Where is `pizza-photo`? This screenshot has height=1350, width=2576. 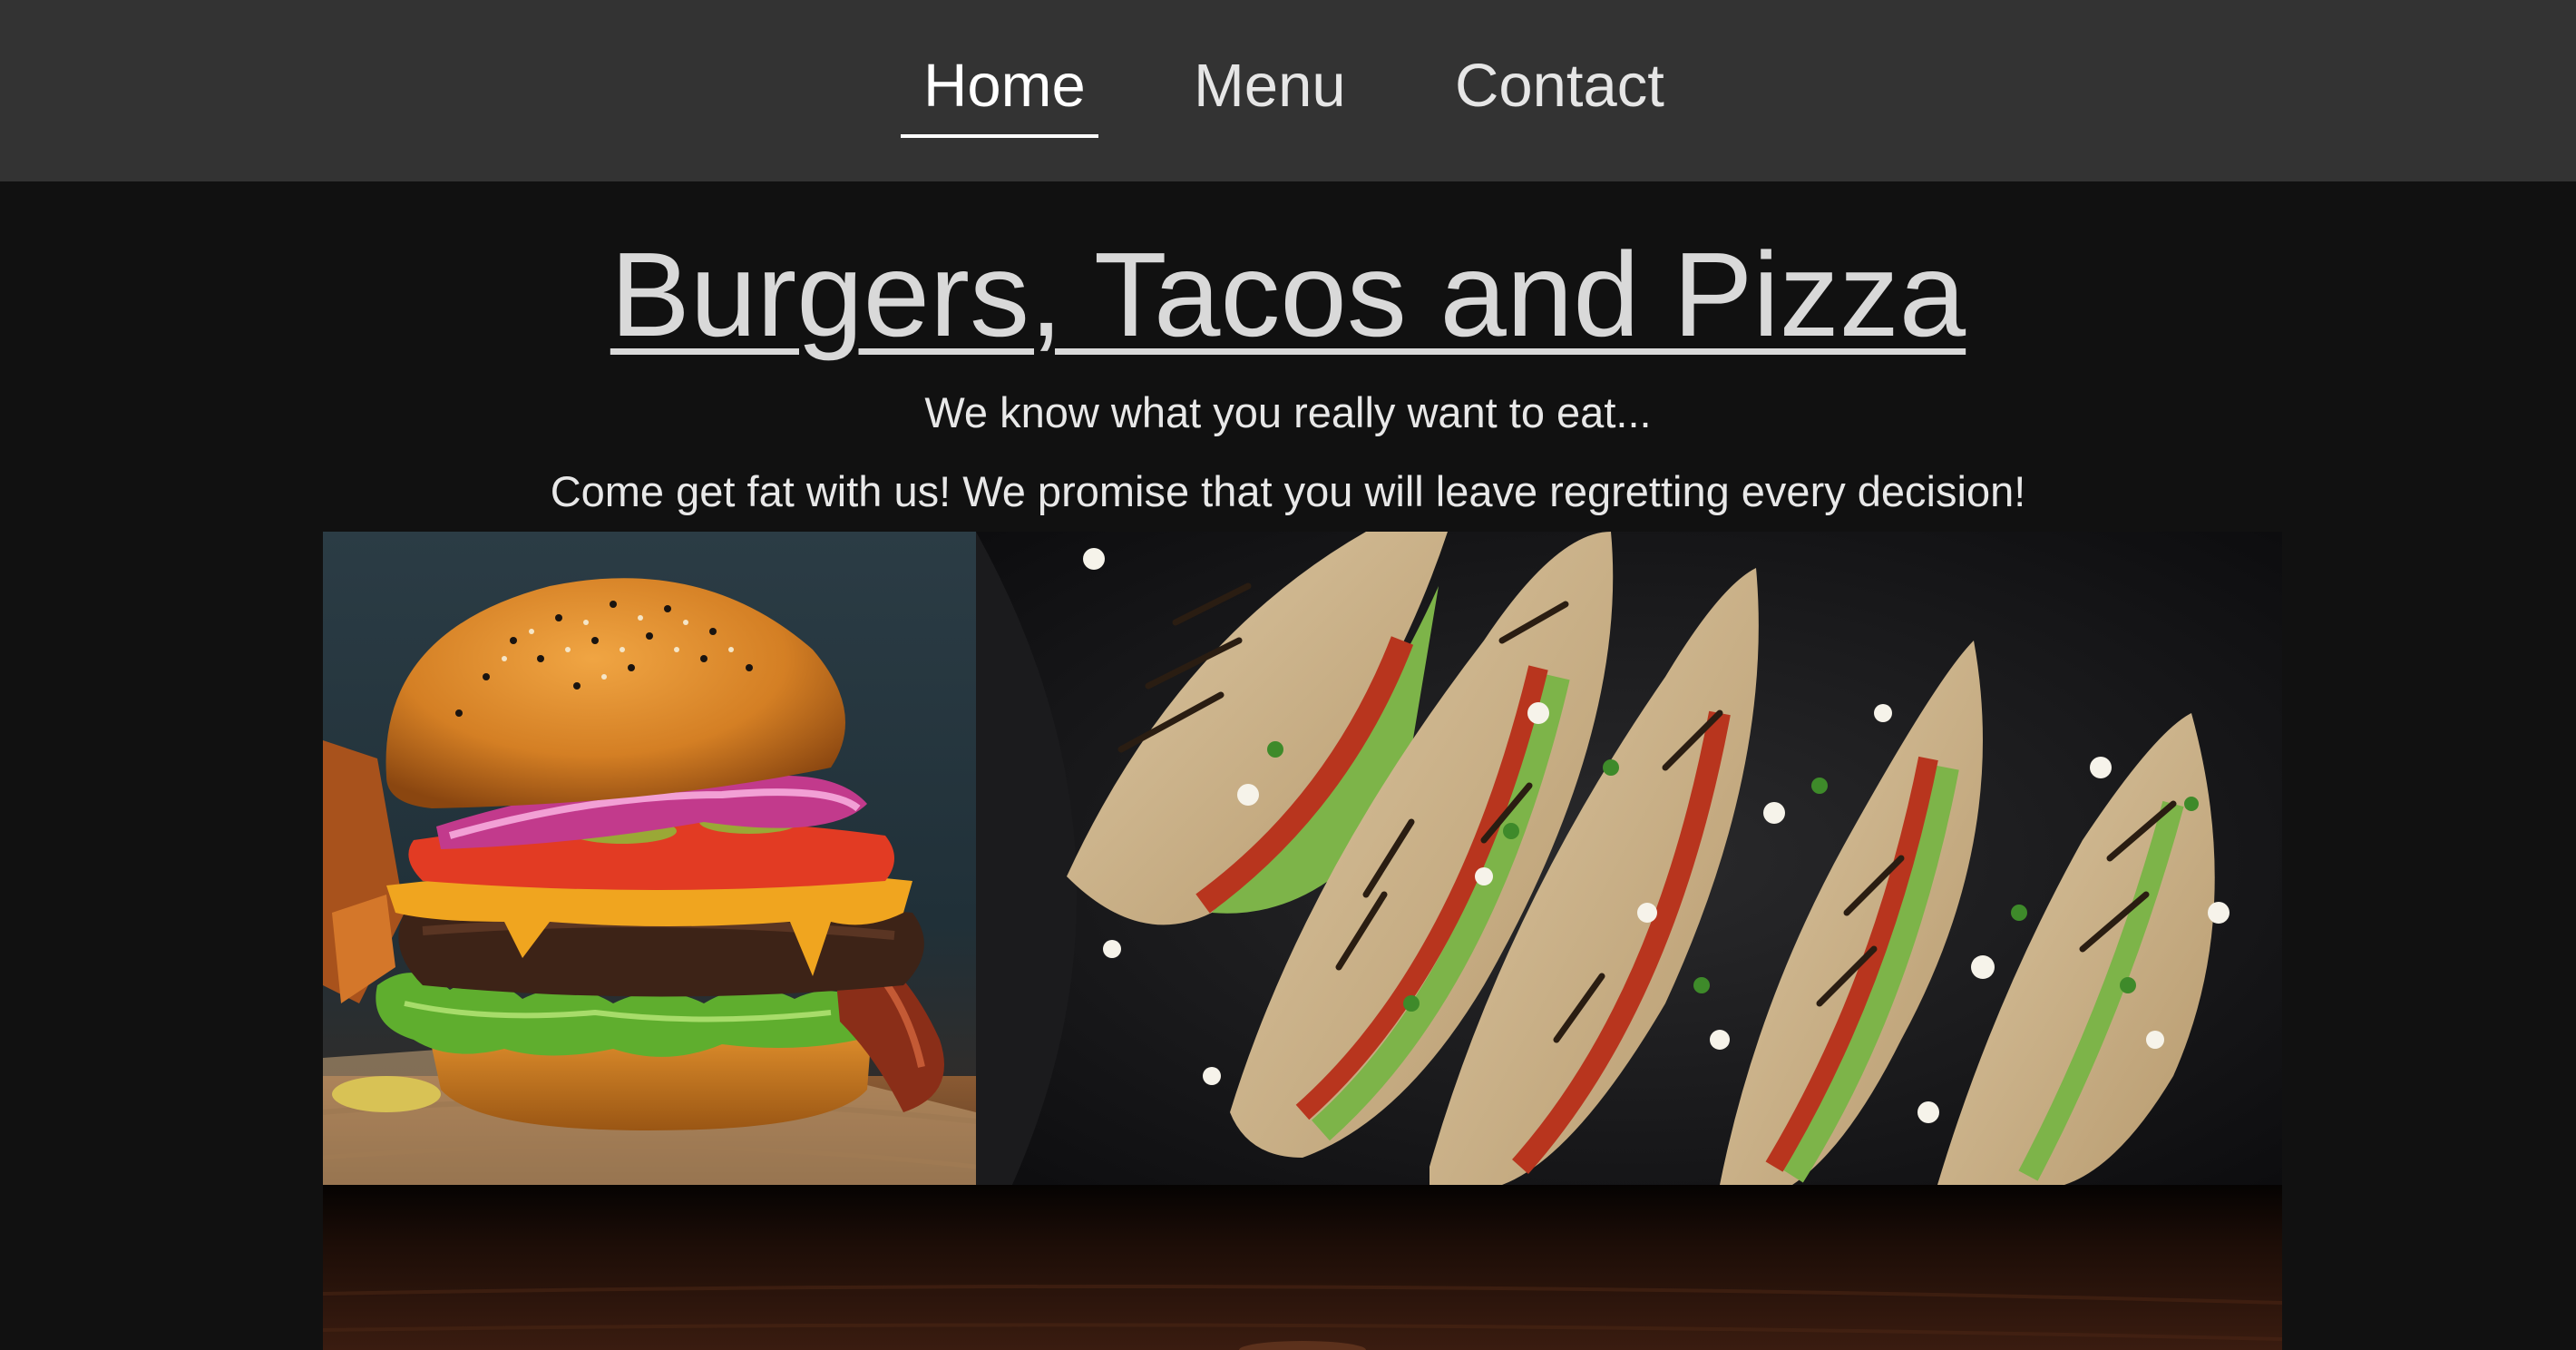
pizza-photo is located at coordinates (1302, 1267).